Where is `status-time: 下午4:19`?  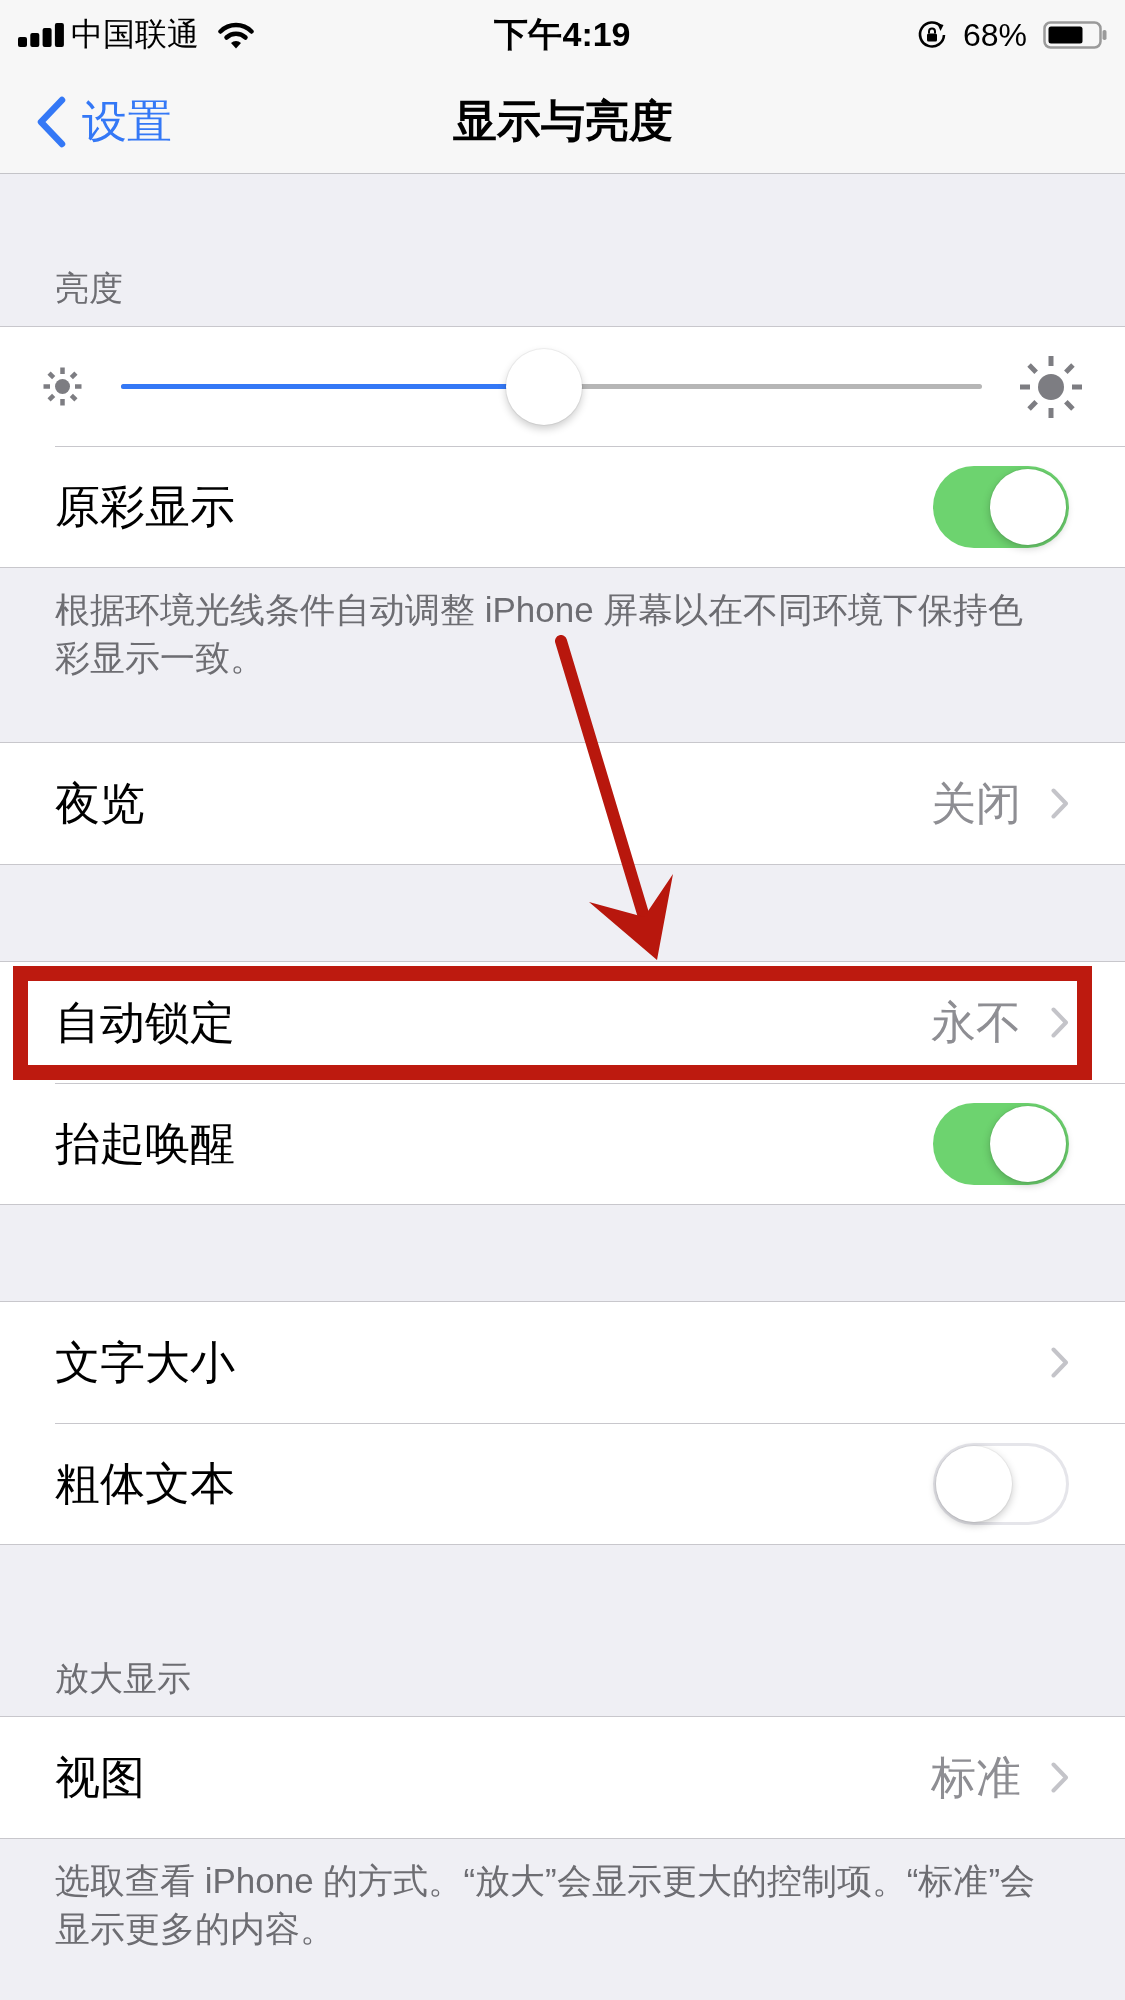
status-time: 下午4:19 is located at coordinates (562, 34).